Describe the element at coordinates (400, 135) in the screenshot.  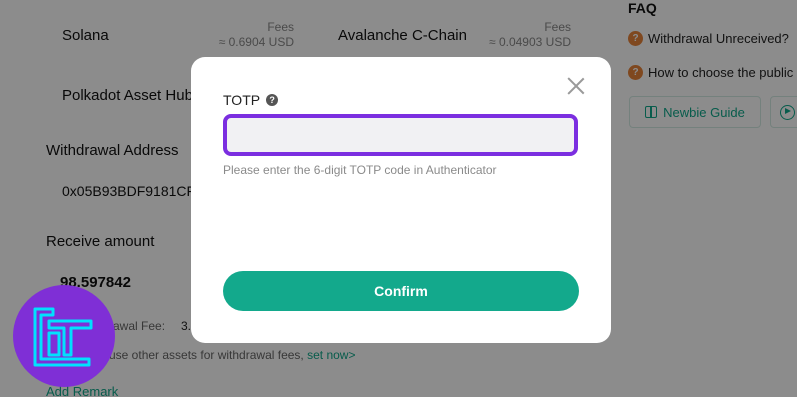
I see `totp-code-input` at that location.